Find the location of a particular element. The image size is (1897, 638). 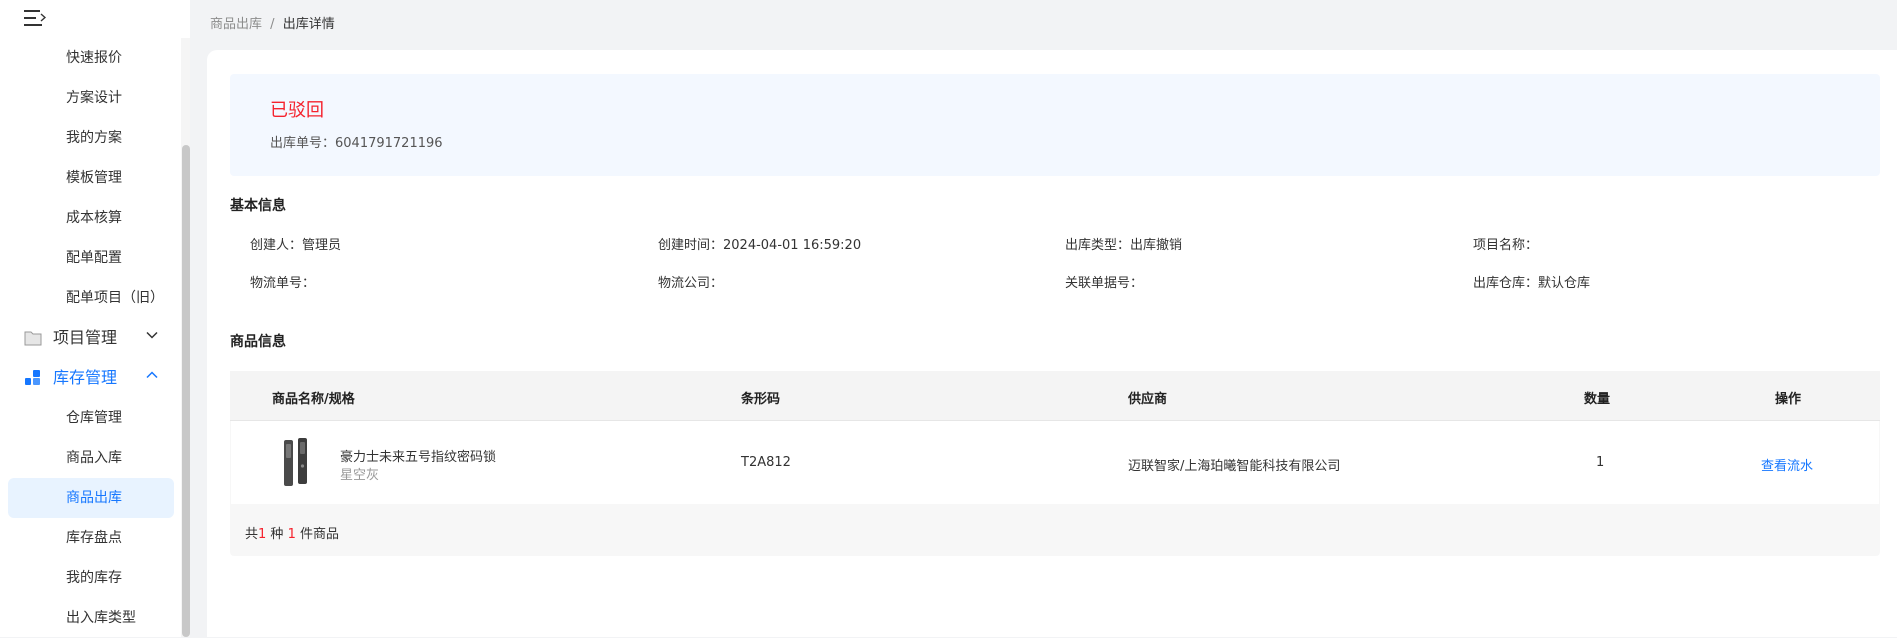

field-logistics-no: 物流单号： is located at coordinates (282, 281).